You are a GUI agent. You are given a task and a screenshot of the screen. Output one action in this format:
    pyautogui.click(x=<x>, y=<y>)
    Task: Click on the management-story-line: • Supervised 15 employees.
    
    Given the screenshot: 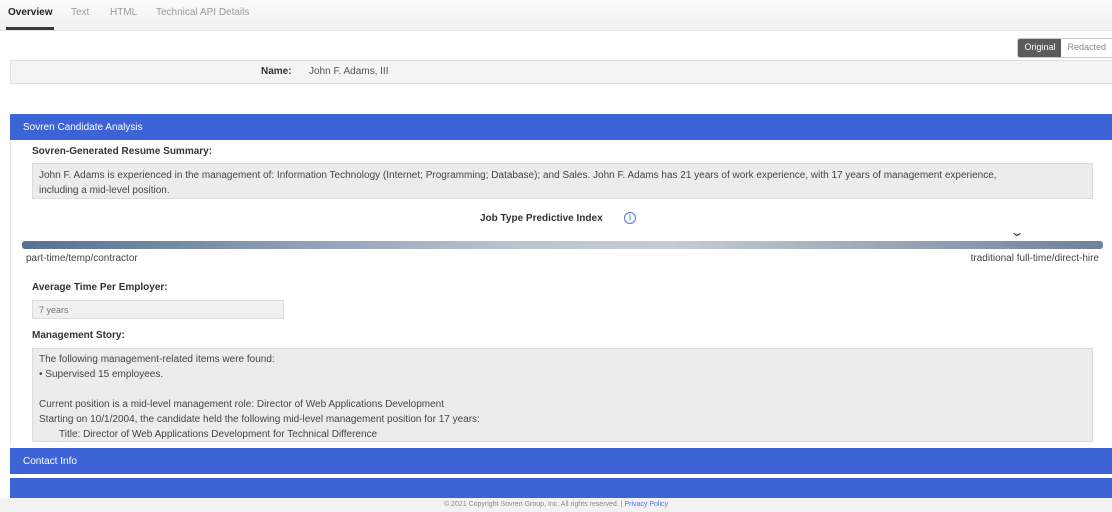 What is the action you would take?
    pyautogui.click(x=101, y=374)
    